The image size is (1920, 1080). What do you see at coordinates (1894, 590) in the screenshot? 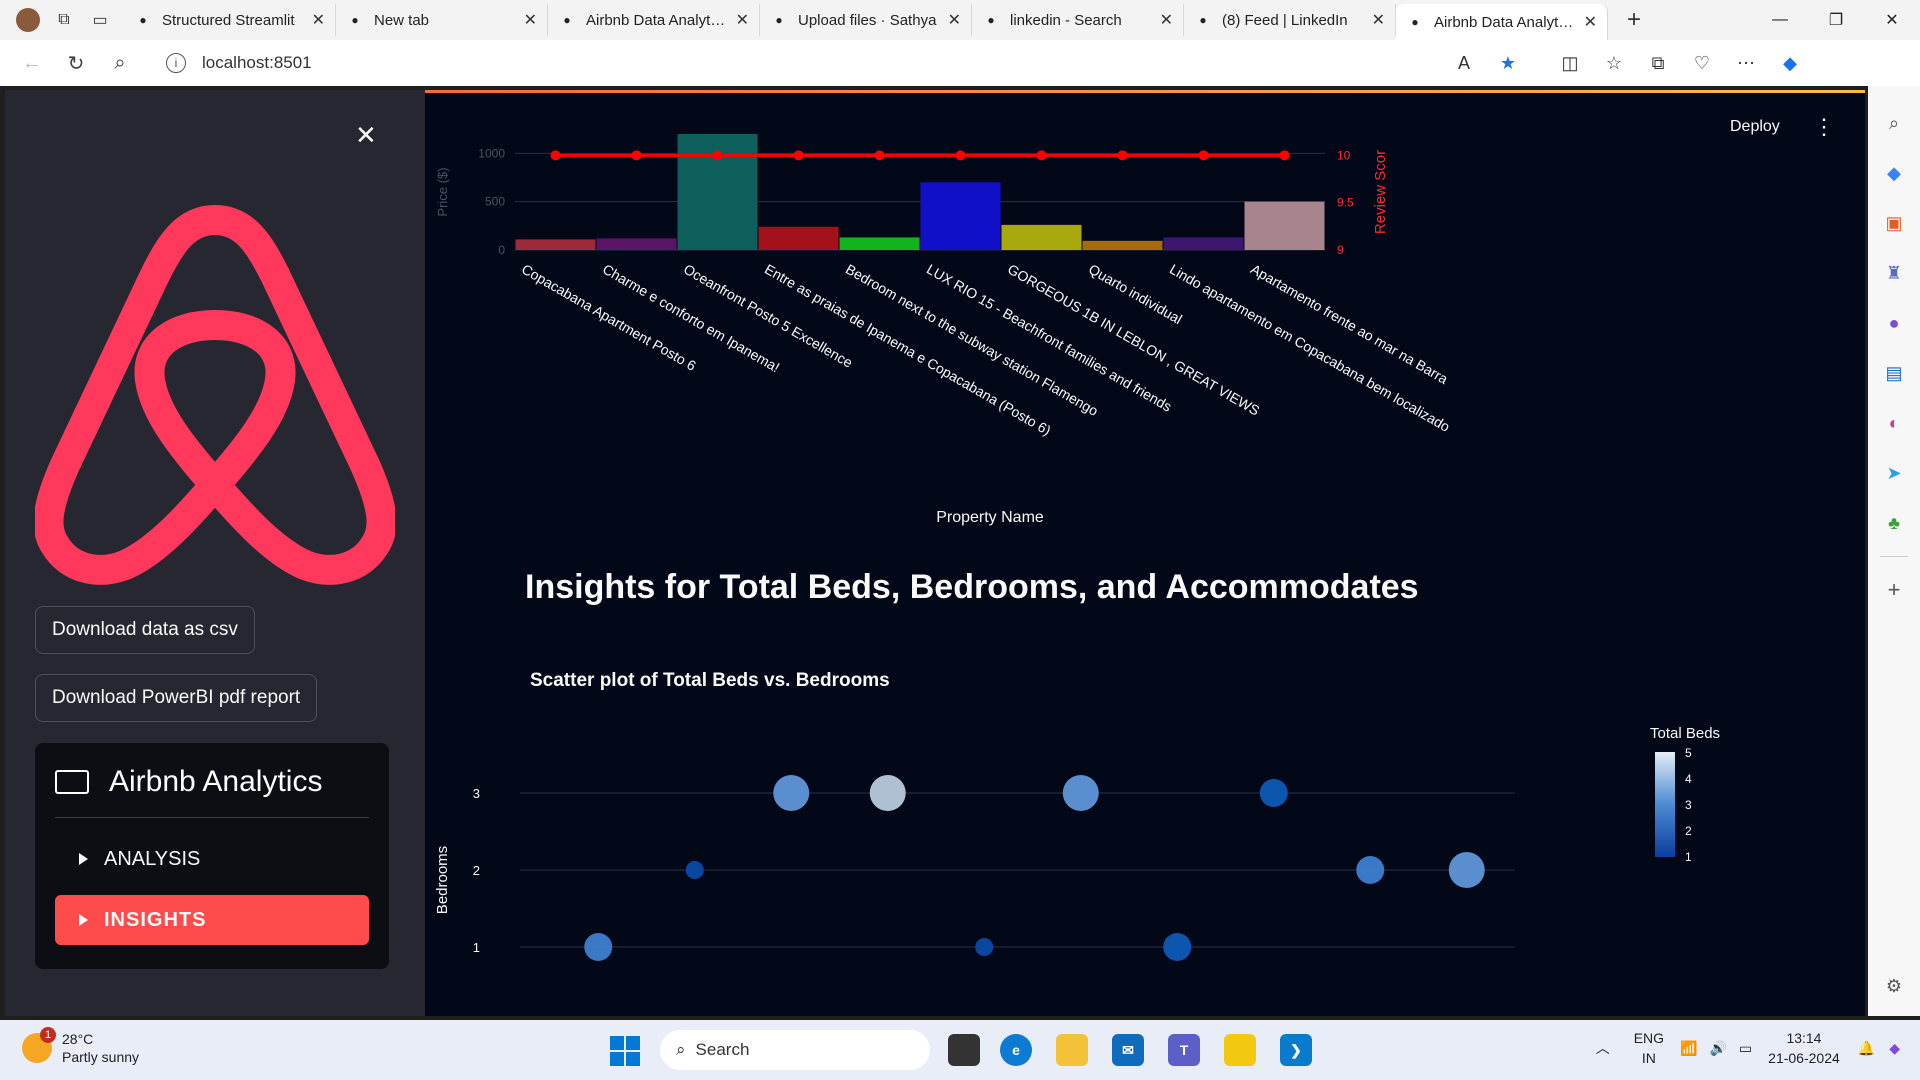
I see `add-plus-icon: +` at bounding box center [1894, 590].